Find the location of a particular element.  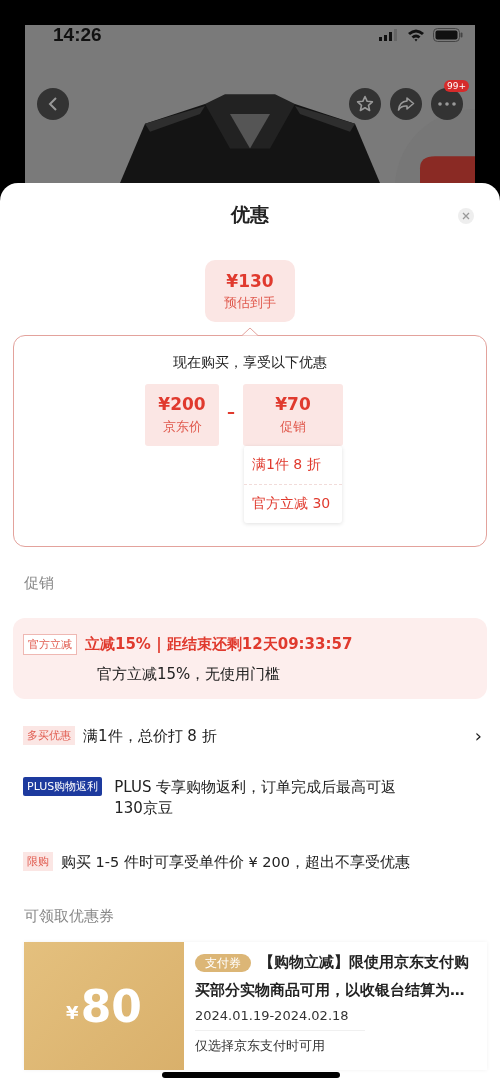

promotion-headline: 立减15% | 距结束还剩12天09:33:57 is located at coordinates (219, 644).